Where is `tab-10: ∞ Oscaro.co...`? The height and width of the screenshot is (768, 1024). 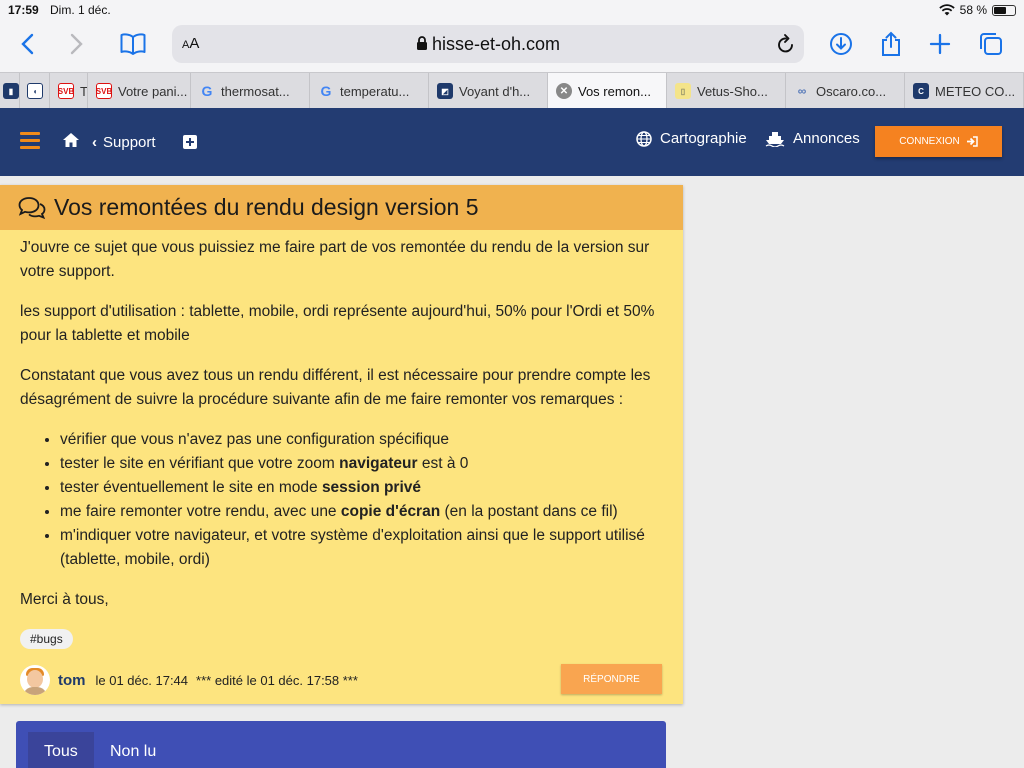
tab-10: ∞ Oscaro.co... is located at coordinates (845, 91).